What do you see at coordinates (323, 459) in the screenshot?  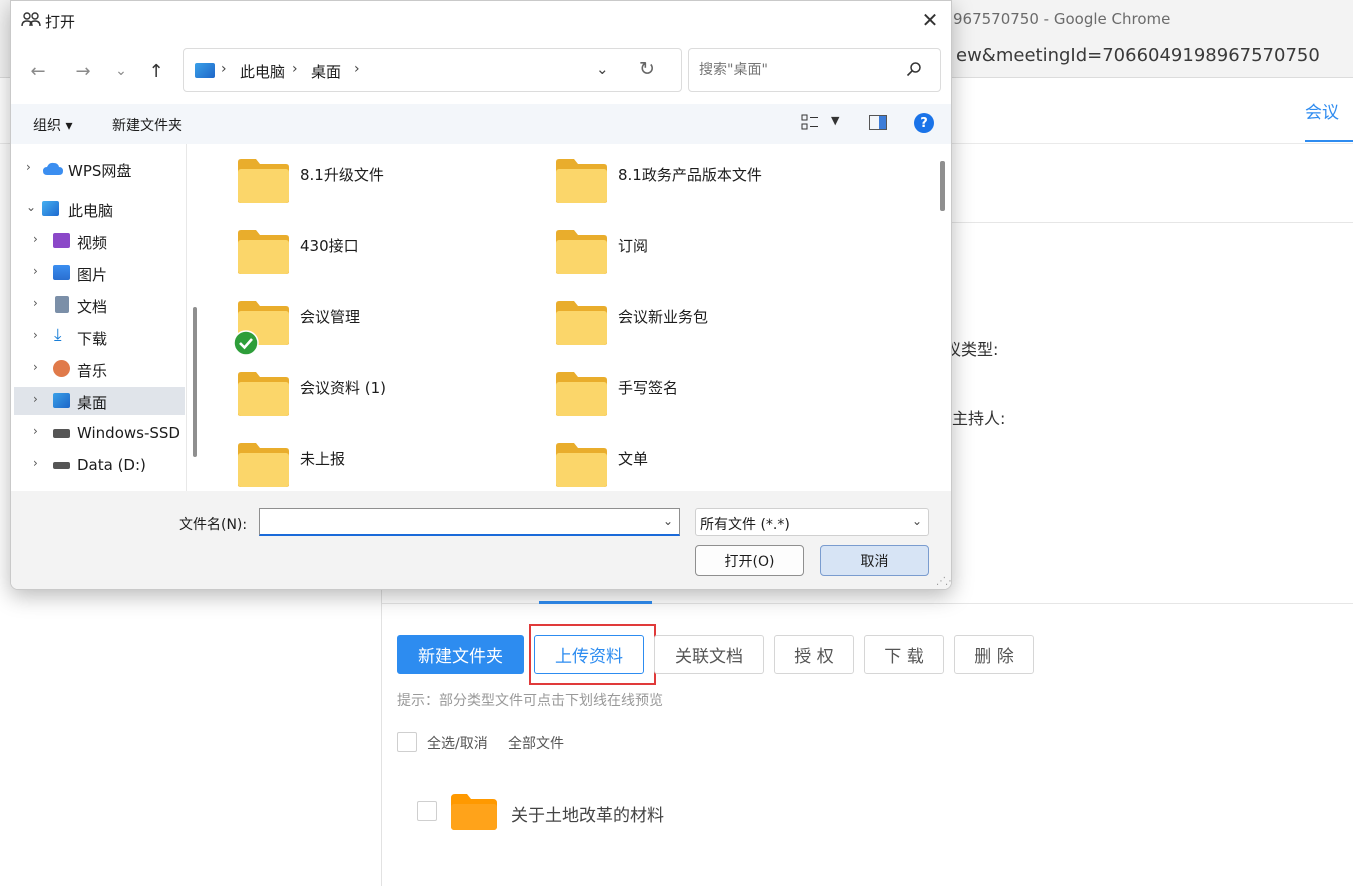 I see `folder-name: 未上报` at bounding box center [323, 459].